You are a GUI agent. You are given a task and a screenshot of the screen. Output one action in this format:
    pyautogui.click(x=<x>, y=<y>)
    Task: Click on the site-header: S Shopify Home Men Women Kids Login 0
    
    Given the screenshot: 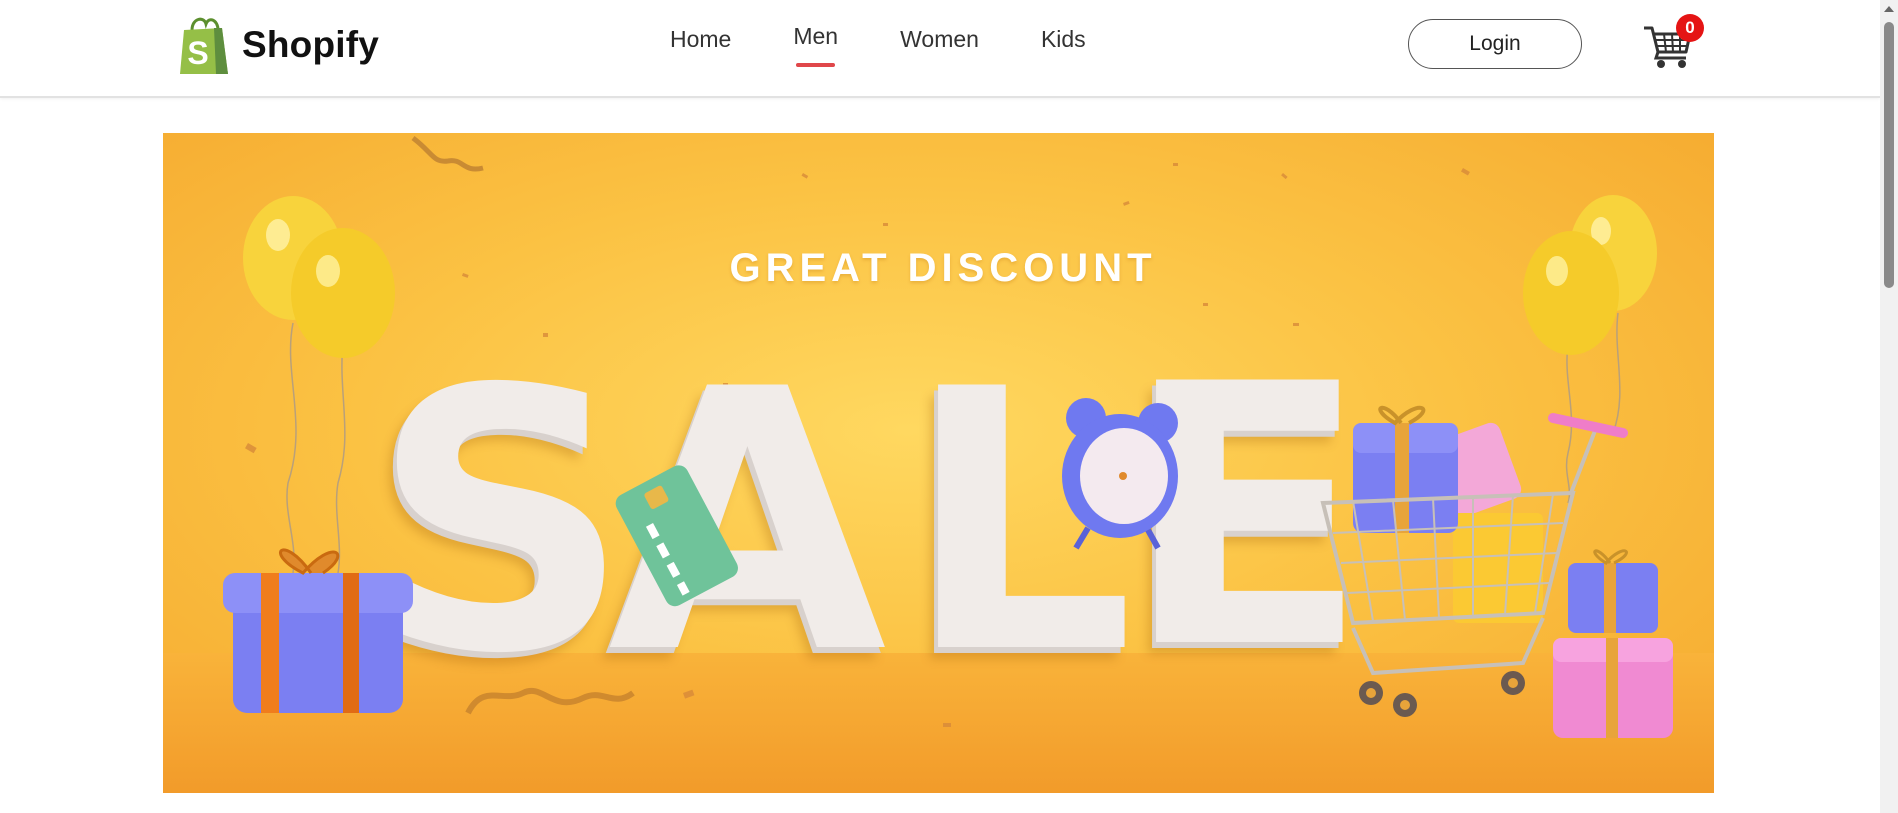 What is the action you would take?
    pyautogui.click(x=940, y=49)
    